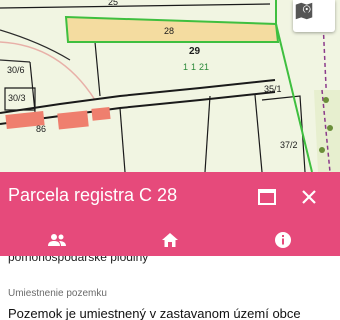 Image resolution: width=340 pixels, height=320 pixels. Describe the element at coordinates (273, 89) in the screenshot. I see `parcel-label: 35/1` at that location.